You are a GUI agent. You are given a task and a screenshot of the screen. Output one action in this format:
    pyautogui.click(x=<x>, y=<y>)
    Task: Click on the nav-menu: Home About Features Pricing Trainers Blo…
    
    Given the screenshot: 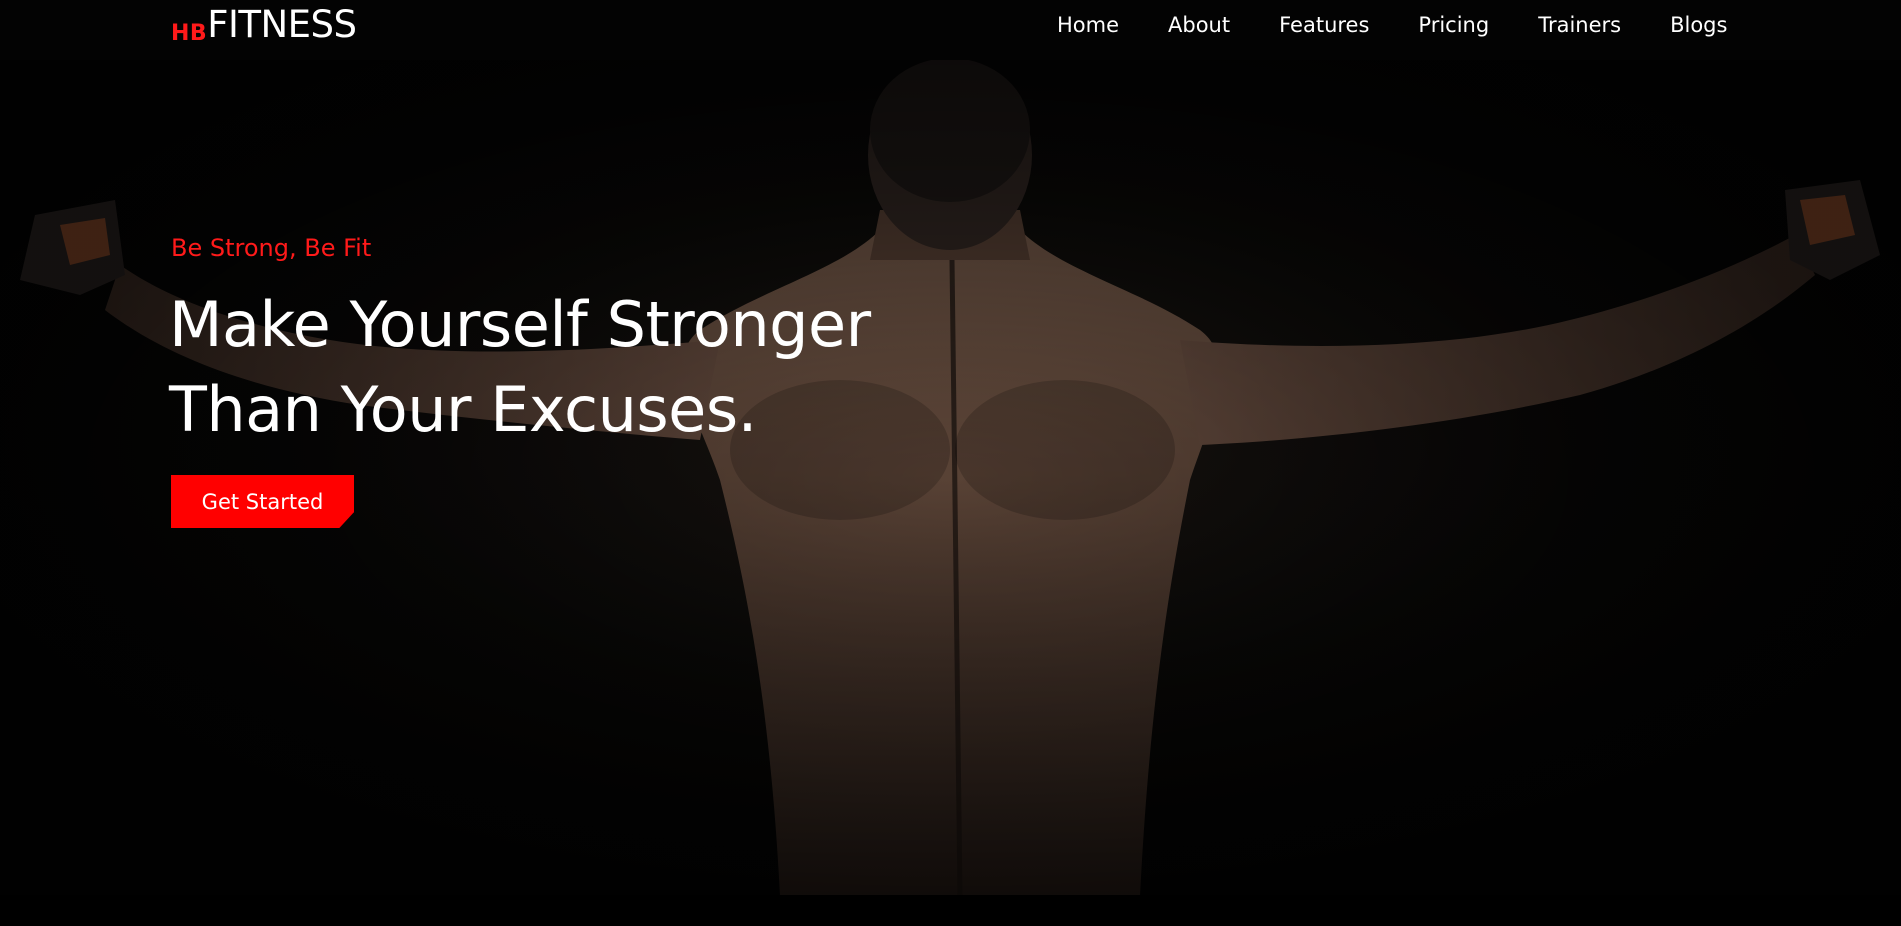 What is the action you would take?
    pyautogui.click(x=1392, y=25)
    